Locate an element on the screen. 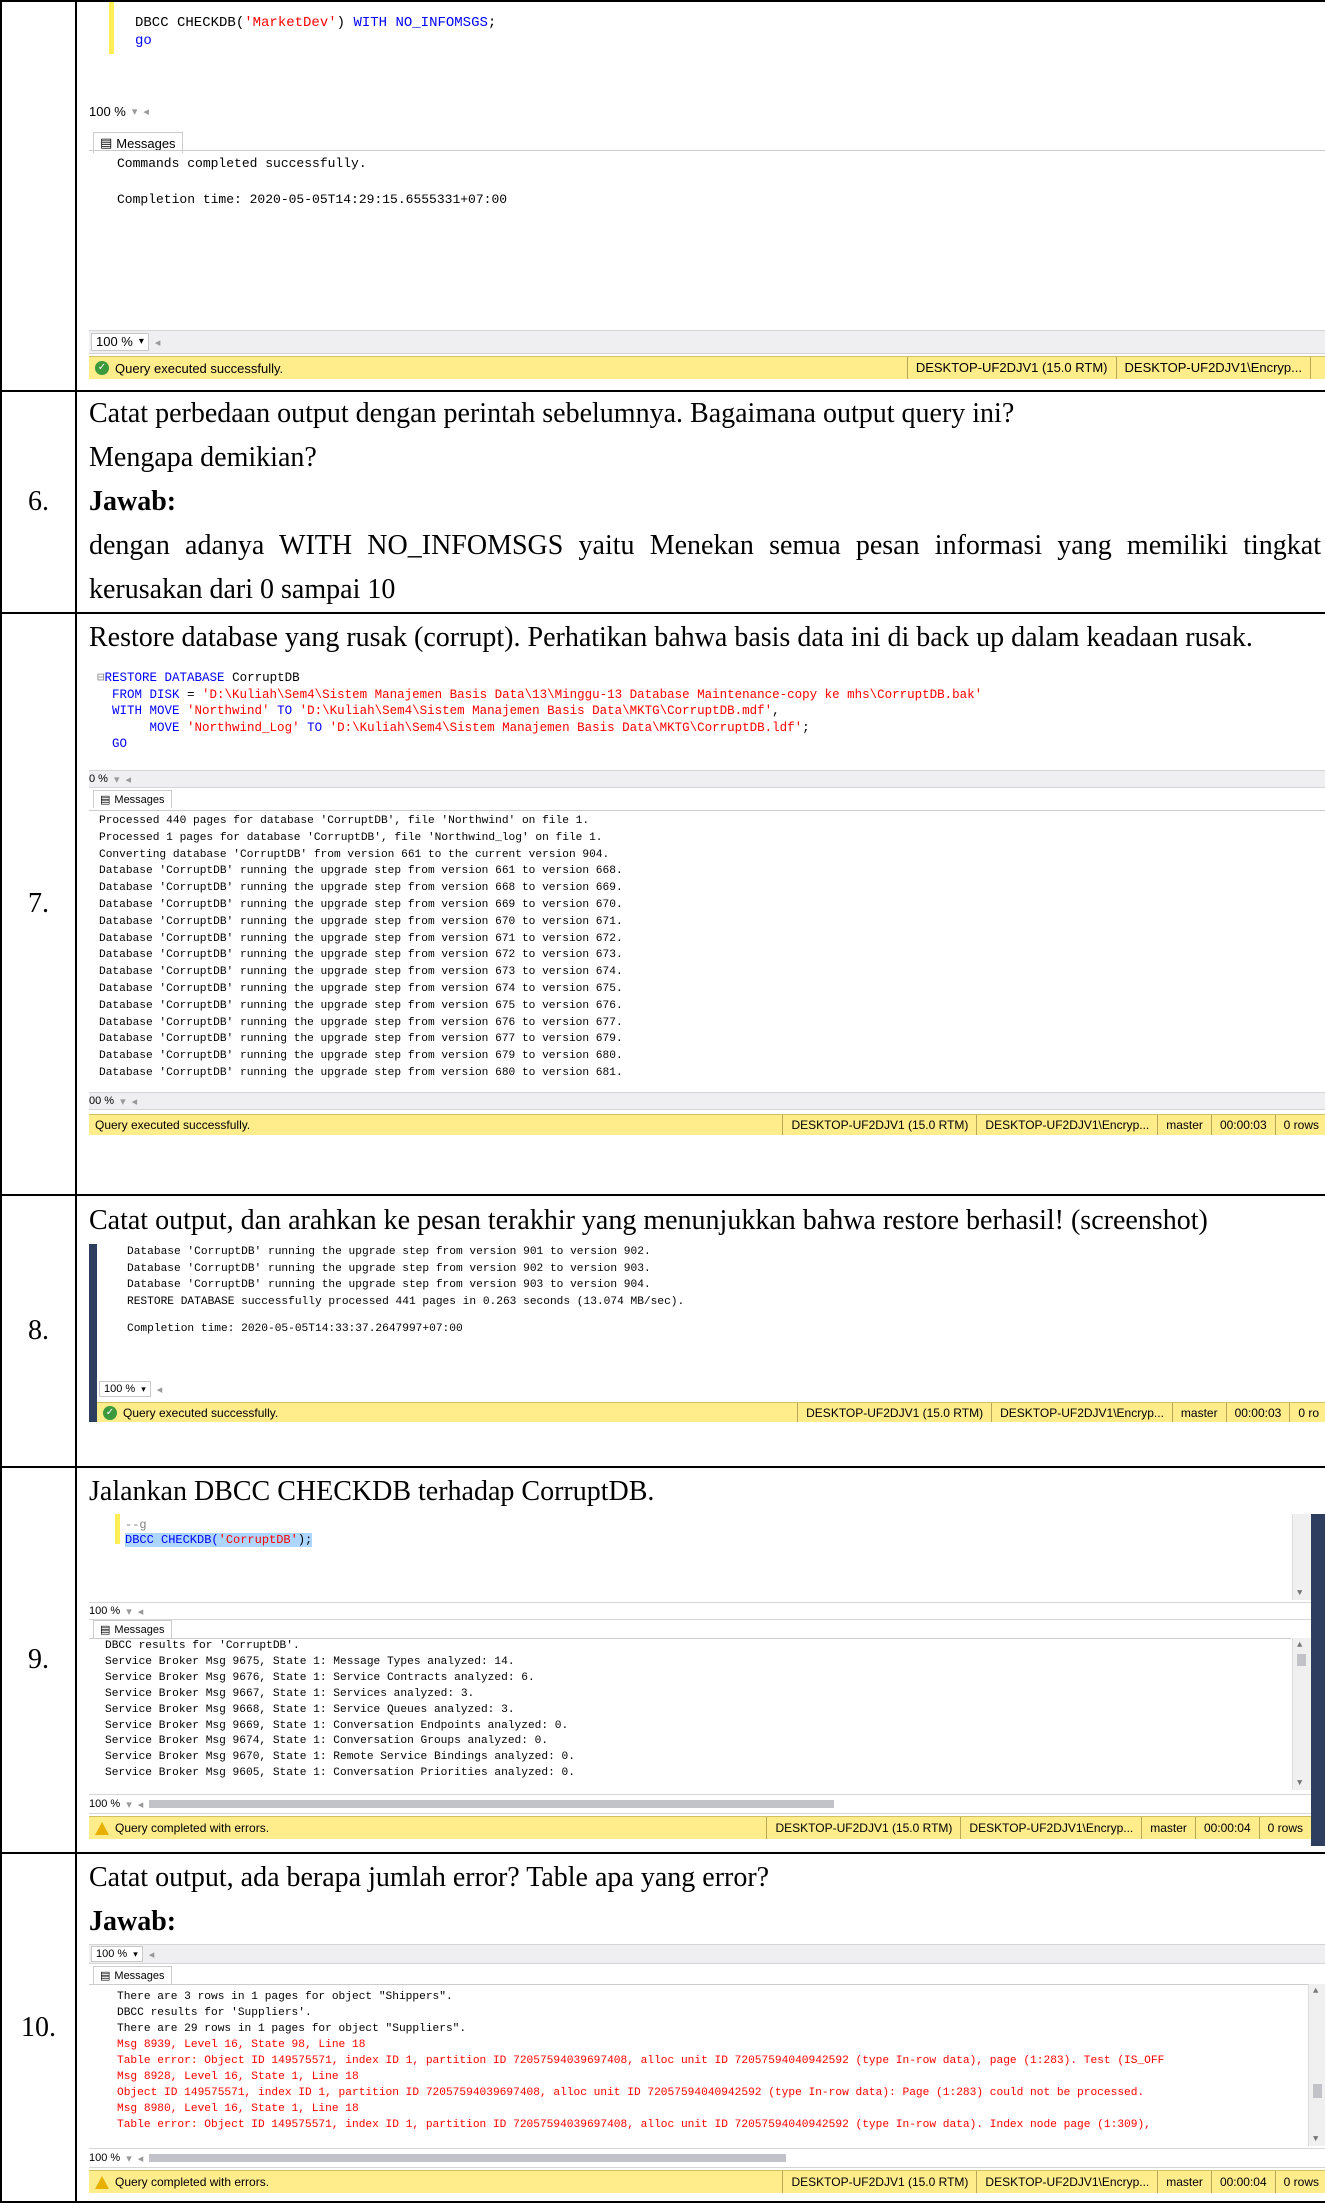 The height and width of the screenshot is (2203, 1325). database-name: master is located at coordinates (1168, 1828).